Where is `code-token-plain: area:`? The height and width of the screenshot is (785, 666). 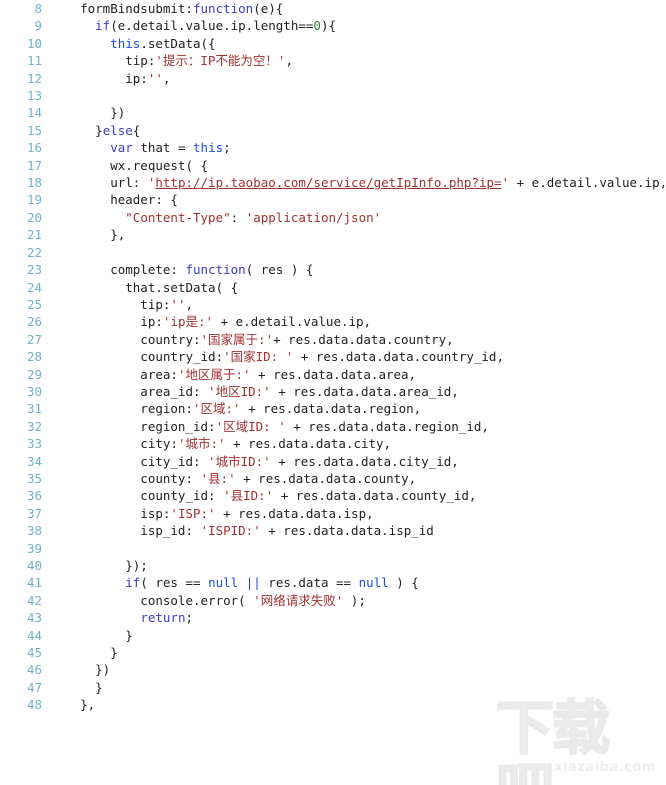 code-token-plain: area: is located at coordinates (114, 374).